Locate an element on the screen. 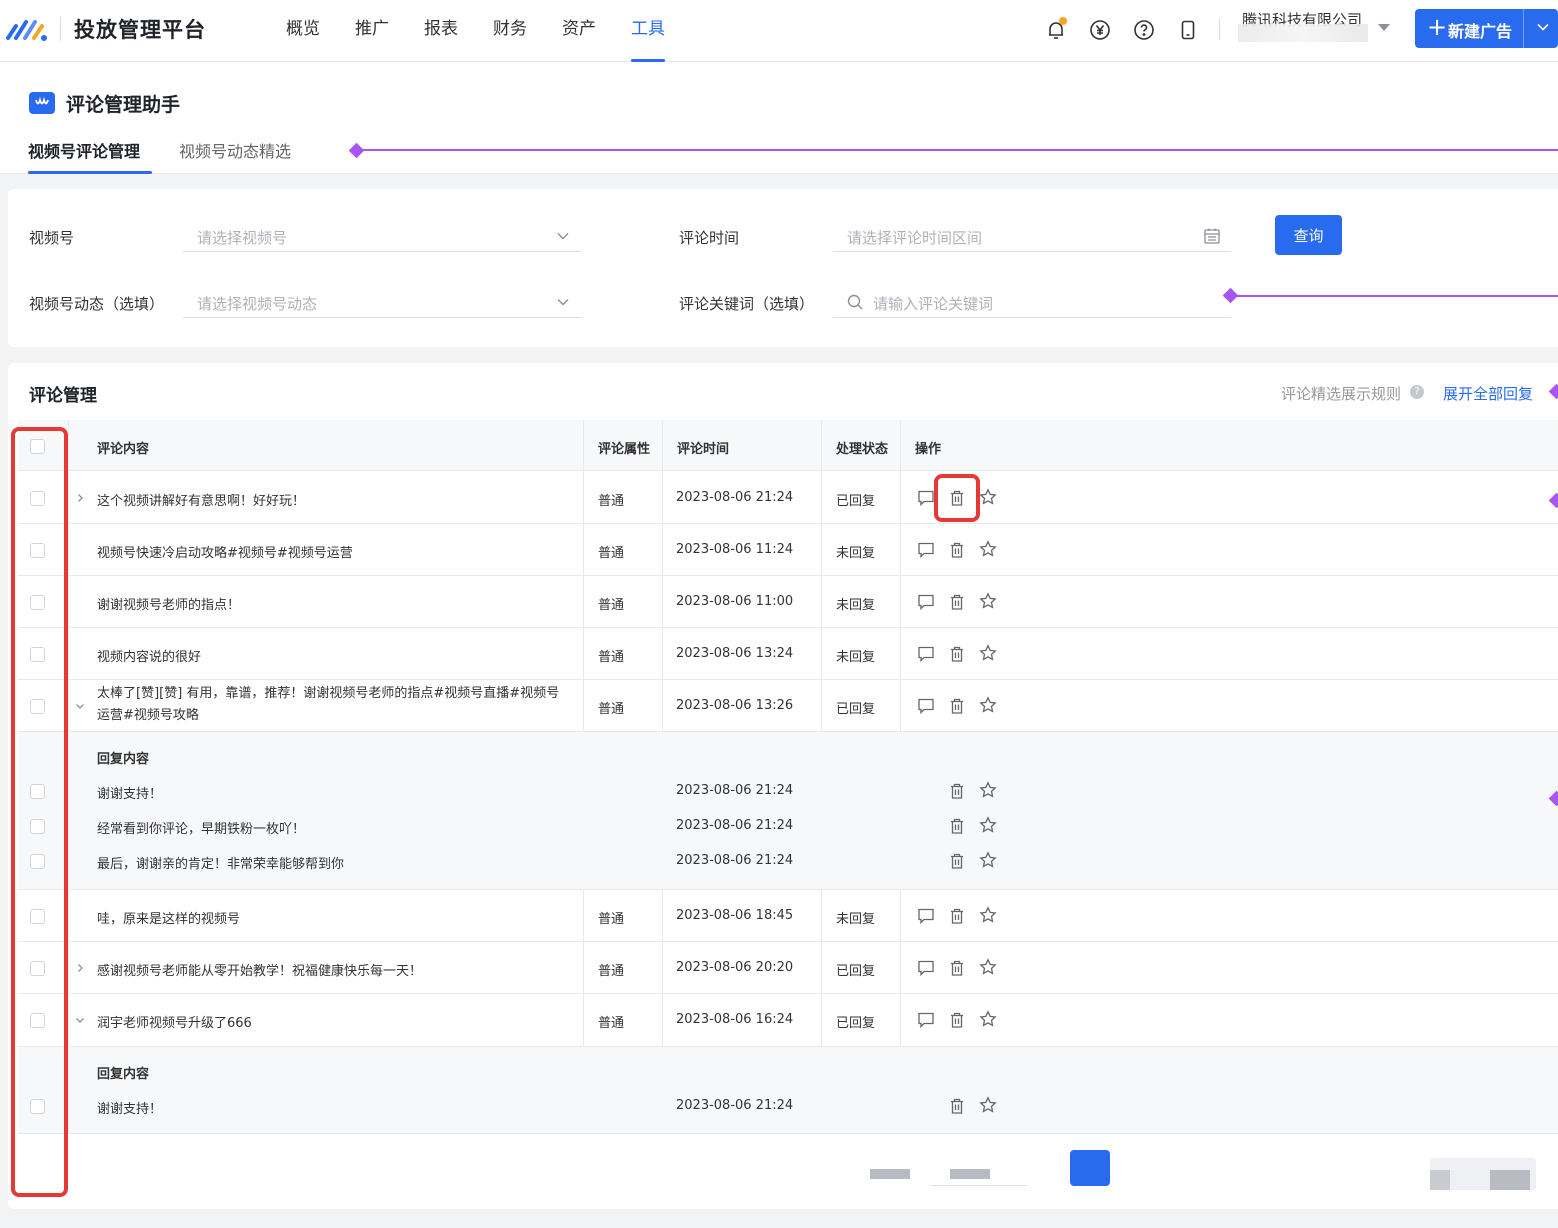  platform-logo is located at coordinates (26, 30).